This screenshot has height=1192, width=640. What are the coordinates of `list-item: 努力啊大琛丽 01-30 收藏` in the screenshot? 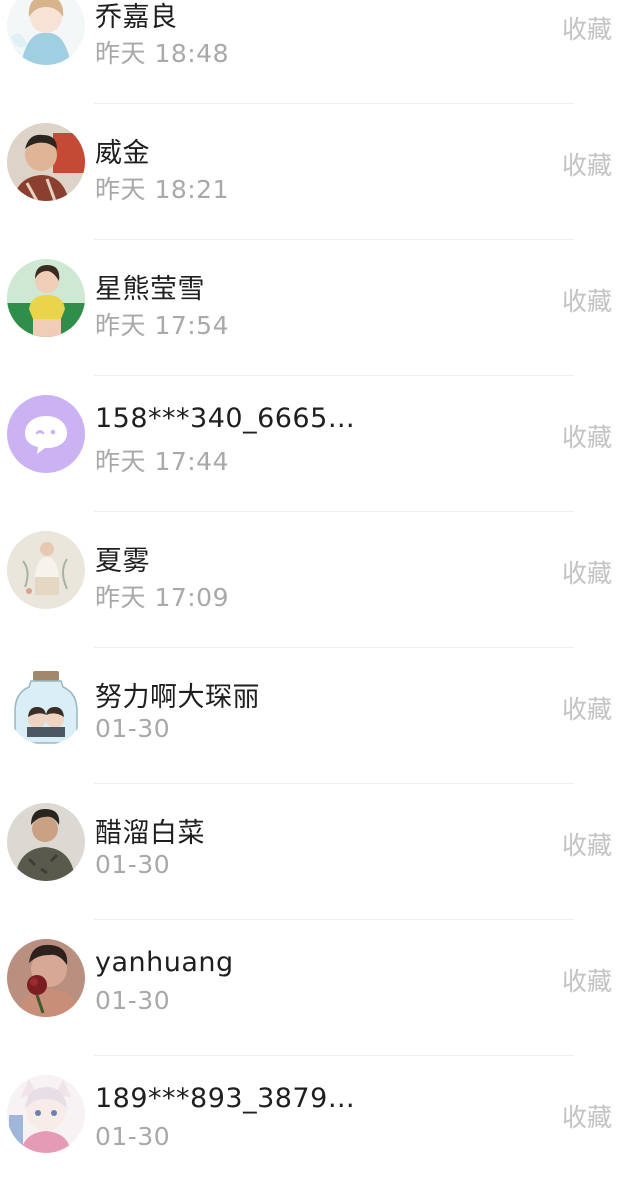 It's located at (320, 716).